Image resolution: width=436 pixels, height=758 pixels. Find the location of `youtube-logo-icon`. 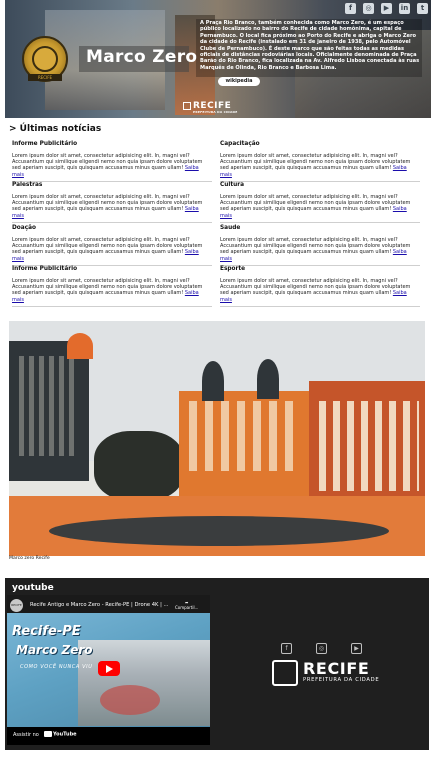

youtube-logo-icon is located at coordinates (48, 734).